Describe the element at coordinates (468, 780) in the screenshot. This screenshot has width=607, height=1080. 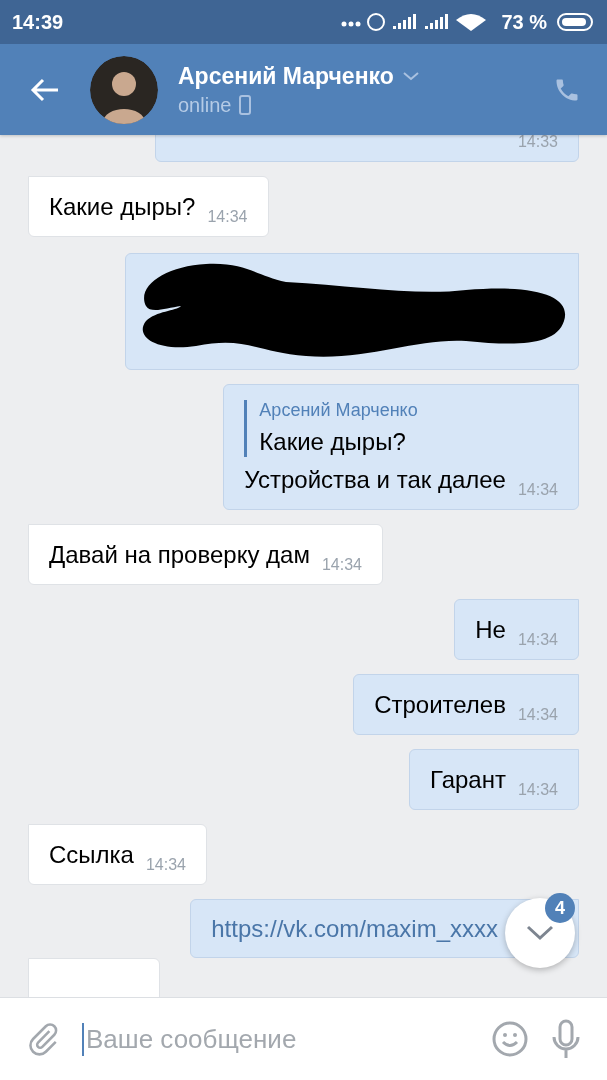
I see `message-text: Гарант` at that location.